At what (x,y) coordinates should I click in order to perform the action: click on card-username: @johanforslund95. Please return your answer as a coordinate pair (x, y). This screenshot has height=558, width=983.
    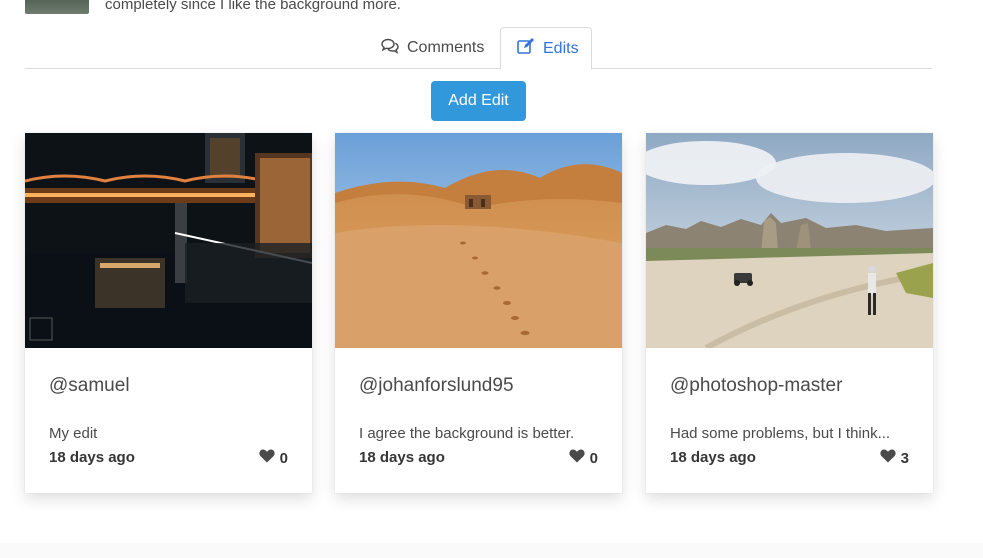
    Looking at the image, I should click on (436, 386).